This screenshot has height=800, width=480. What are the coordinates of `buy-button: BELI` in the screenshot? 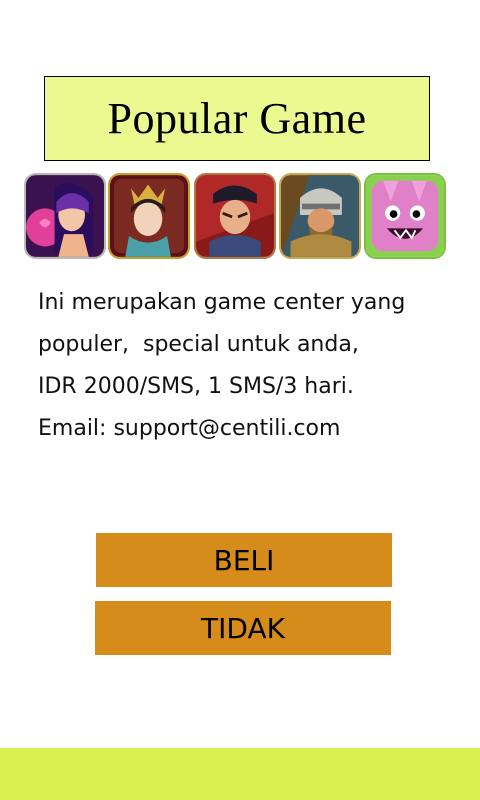 It's located at (244, 560).